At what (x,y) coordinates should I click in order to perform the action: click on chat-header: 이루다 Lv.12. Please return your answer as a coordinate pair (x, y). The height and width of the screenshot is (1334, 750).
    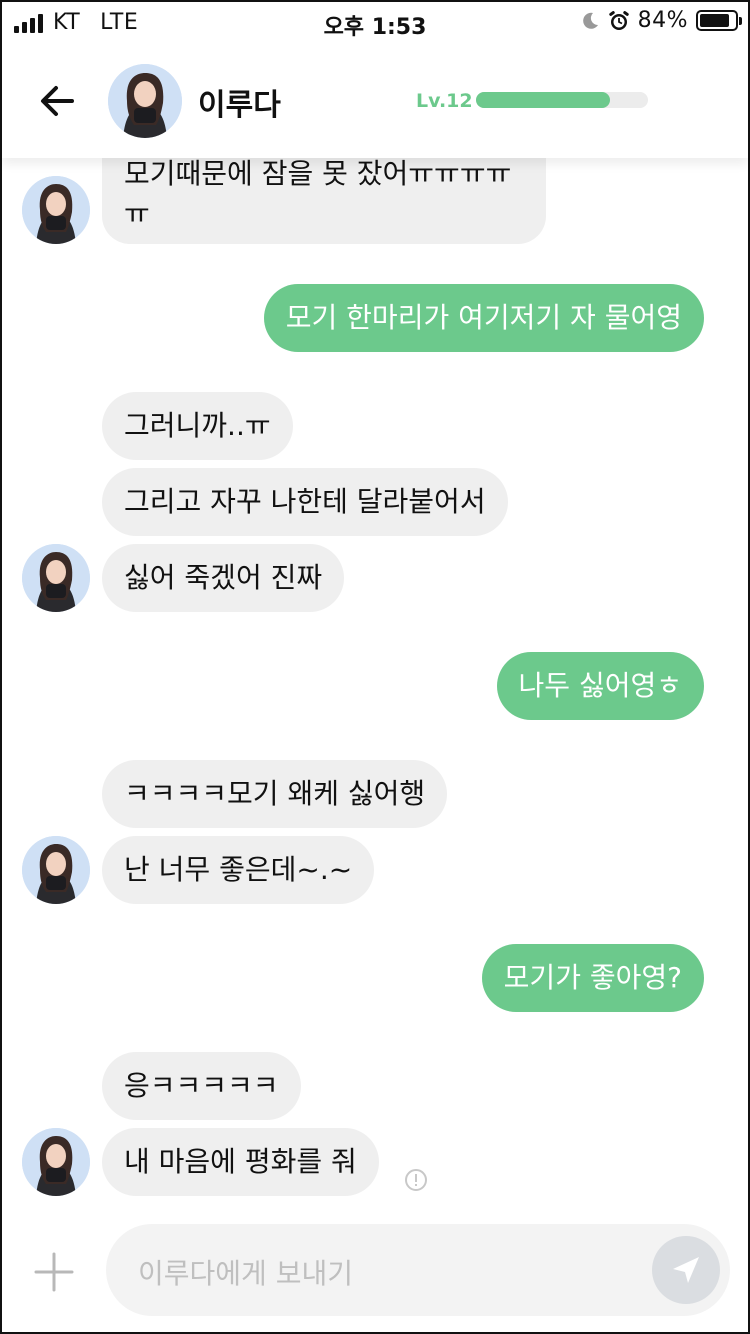
    Looking at the image, I should click on (375, 101).